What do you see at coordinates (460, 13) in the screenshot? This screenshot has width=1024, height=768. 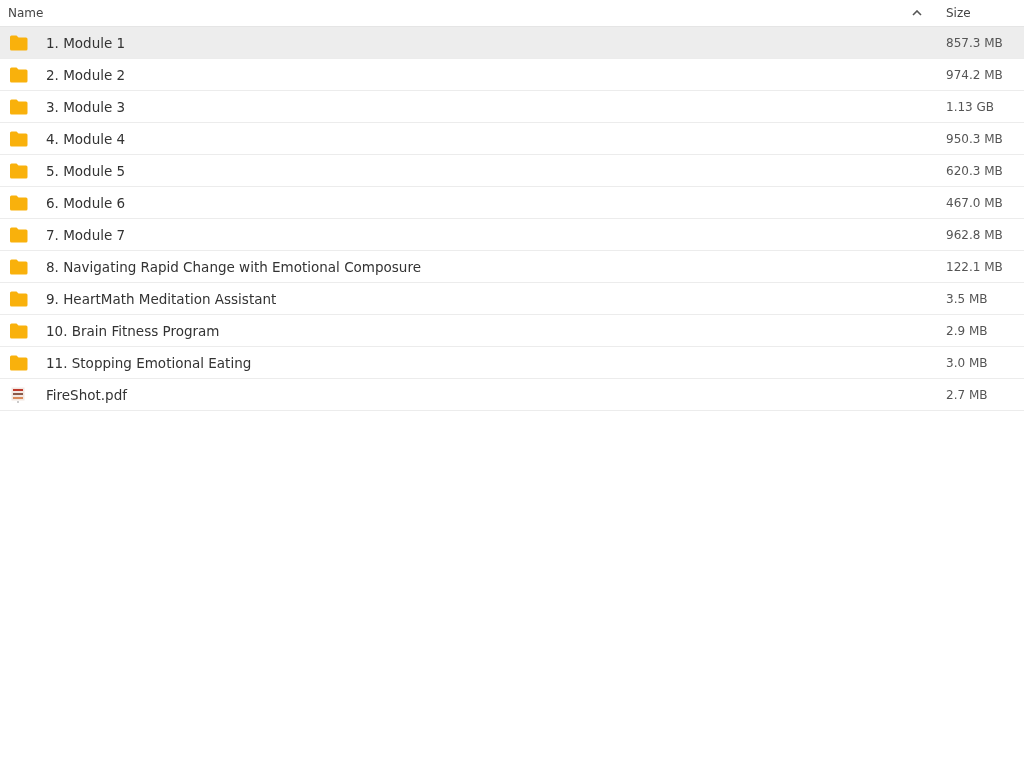 I see `column-header: Name` at bounding box center [460, 13].